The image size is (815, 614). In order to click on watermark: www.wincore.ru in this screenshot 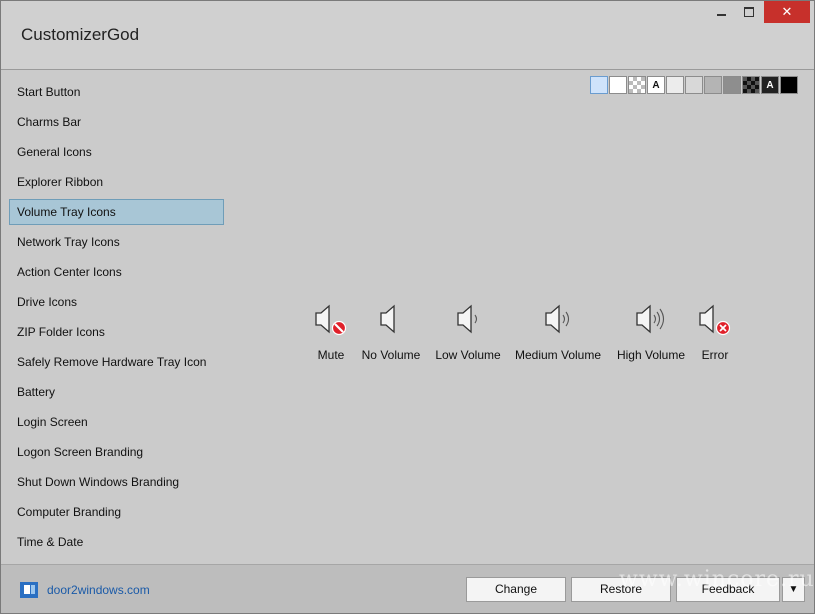, I will do `click(717, 579)`.